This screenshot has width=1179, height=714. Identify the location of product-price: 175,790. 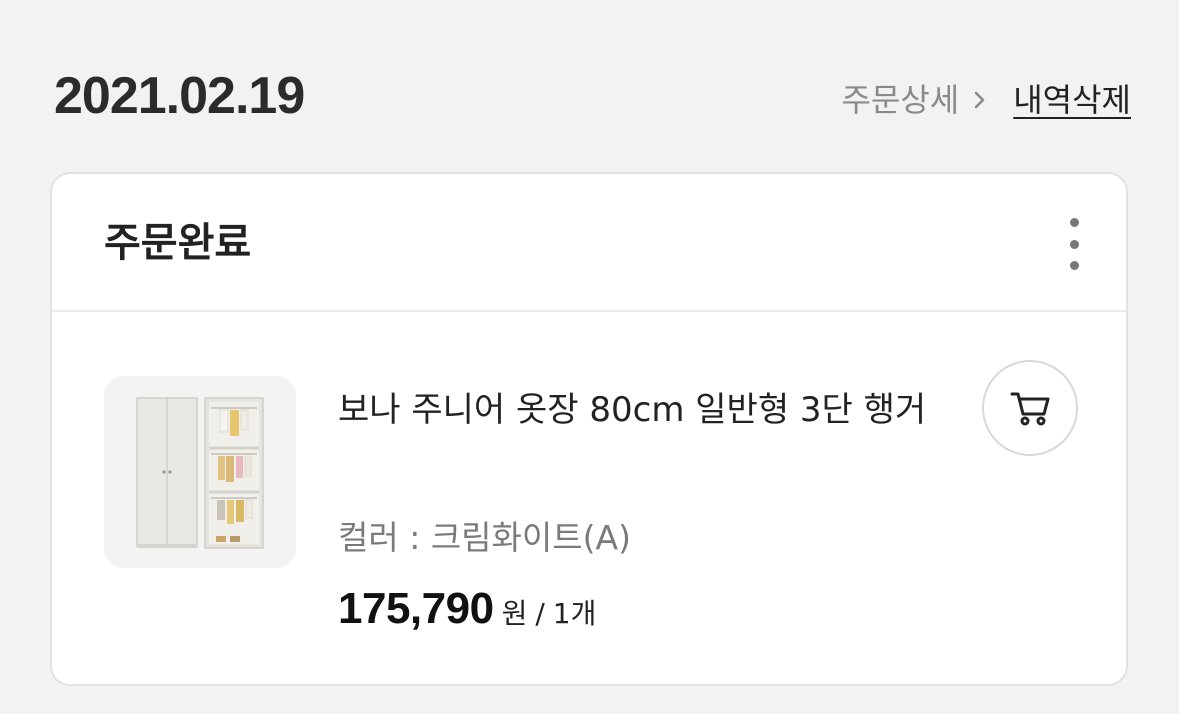
(416, 608).